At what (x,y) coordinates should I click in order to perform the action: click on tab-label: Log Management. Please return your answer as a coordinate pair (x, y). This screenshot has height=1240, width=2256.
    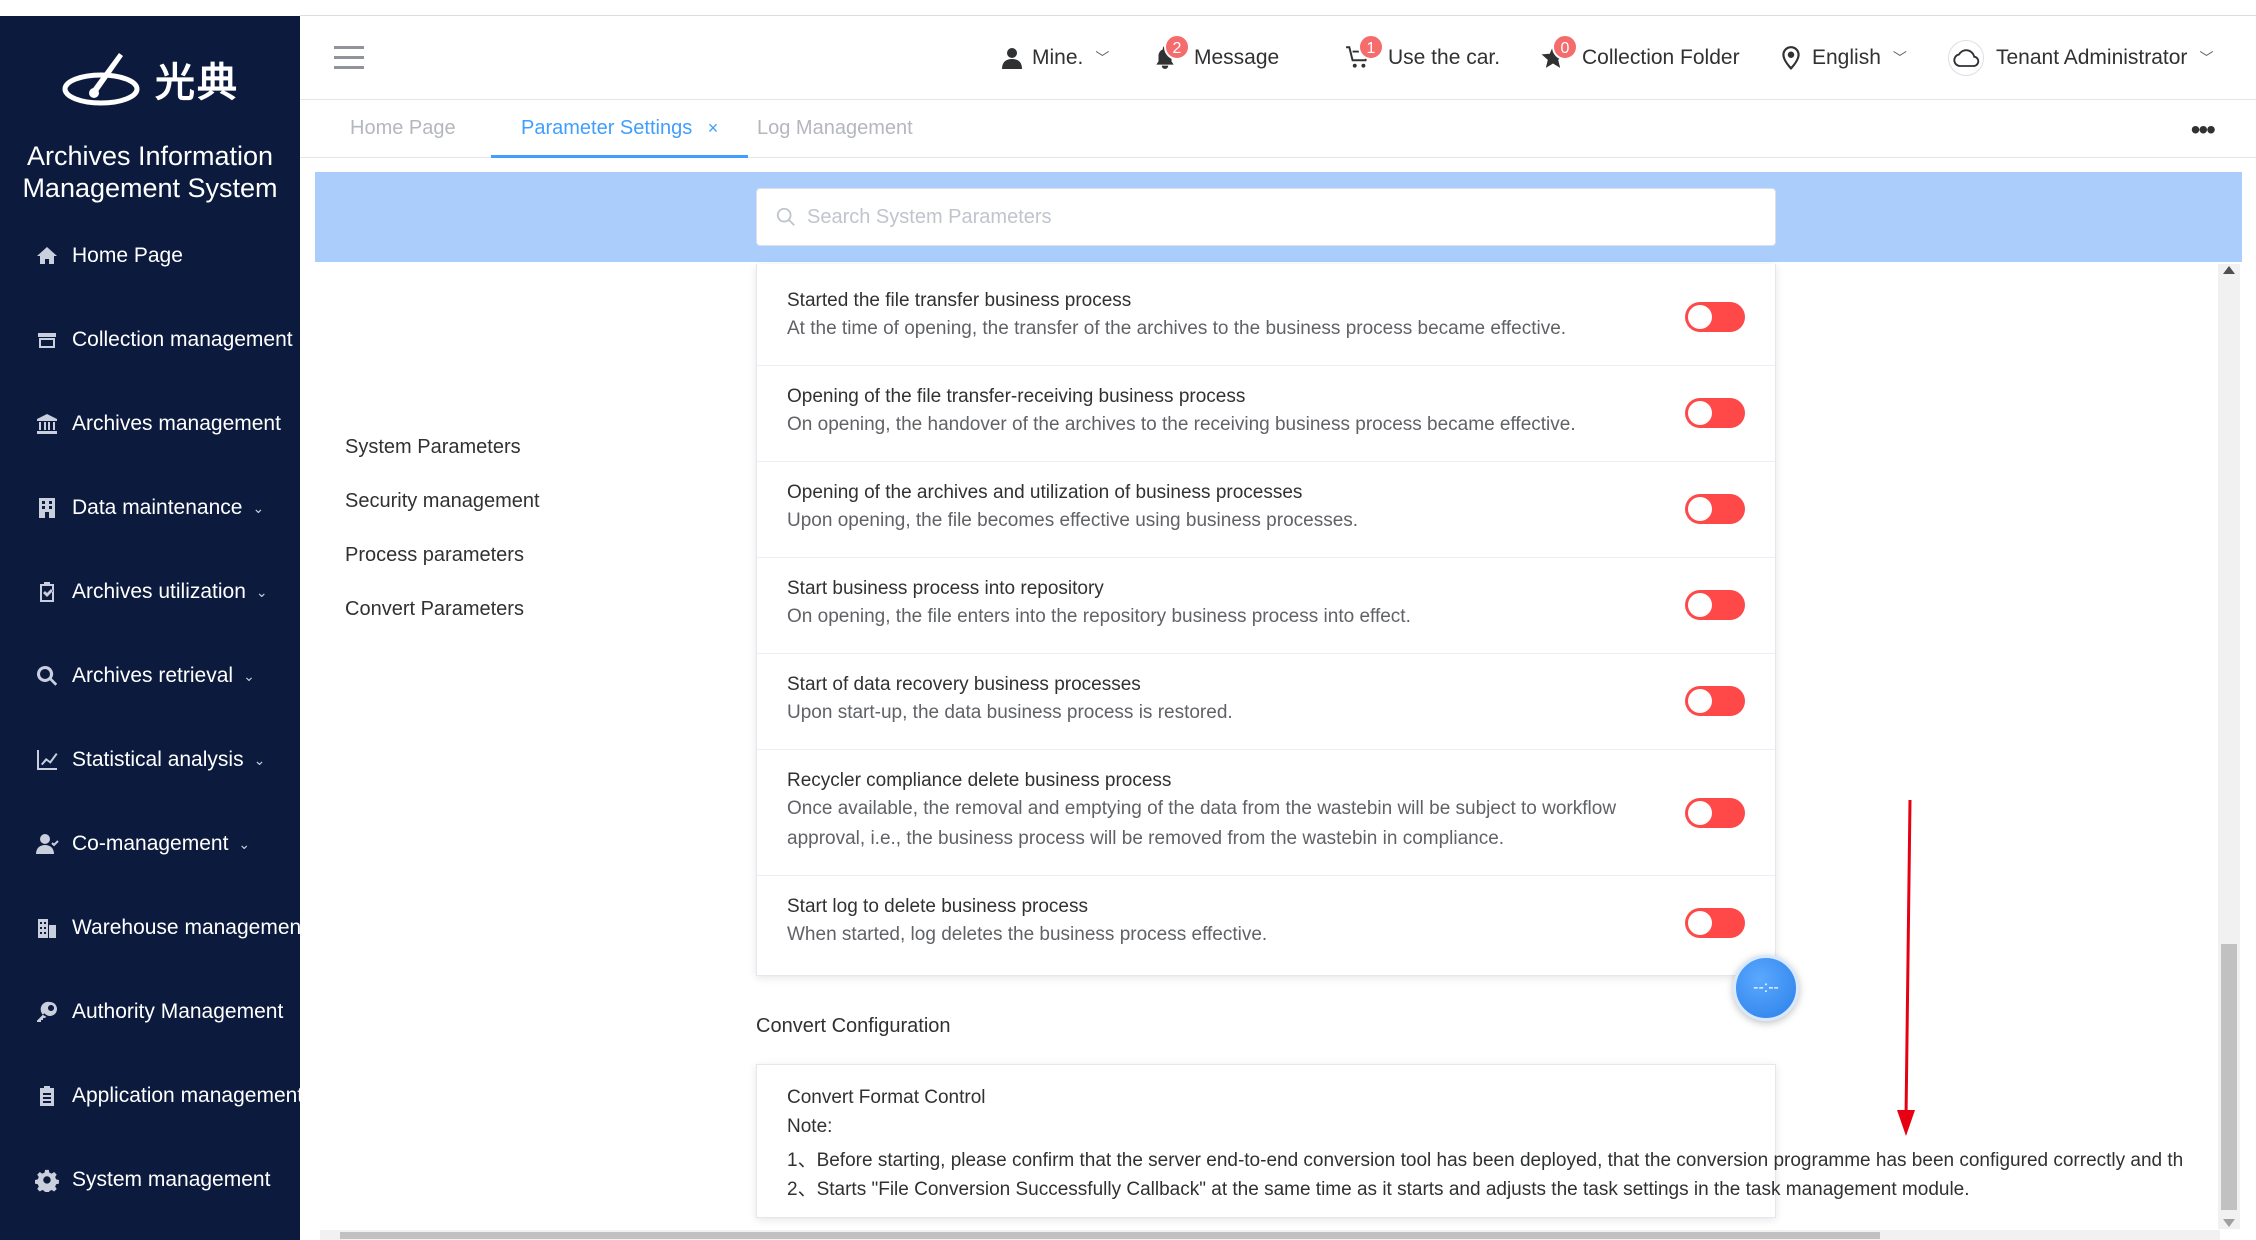
    Looking at the image, I should click on (835, 128).